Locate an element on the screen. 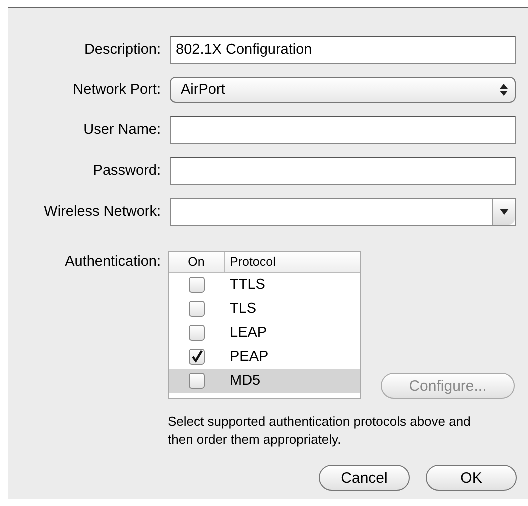  dialog-button: OK is located at coordinates (471, 478).